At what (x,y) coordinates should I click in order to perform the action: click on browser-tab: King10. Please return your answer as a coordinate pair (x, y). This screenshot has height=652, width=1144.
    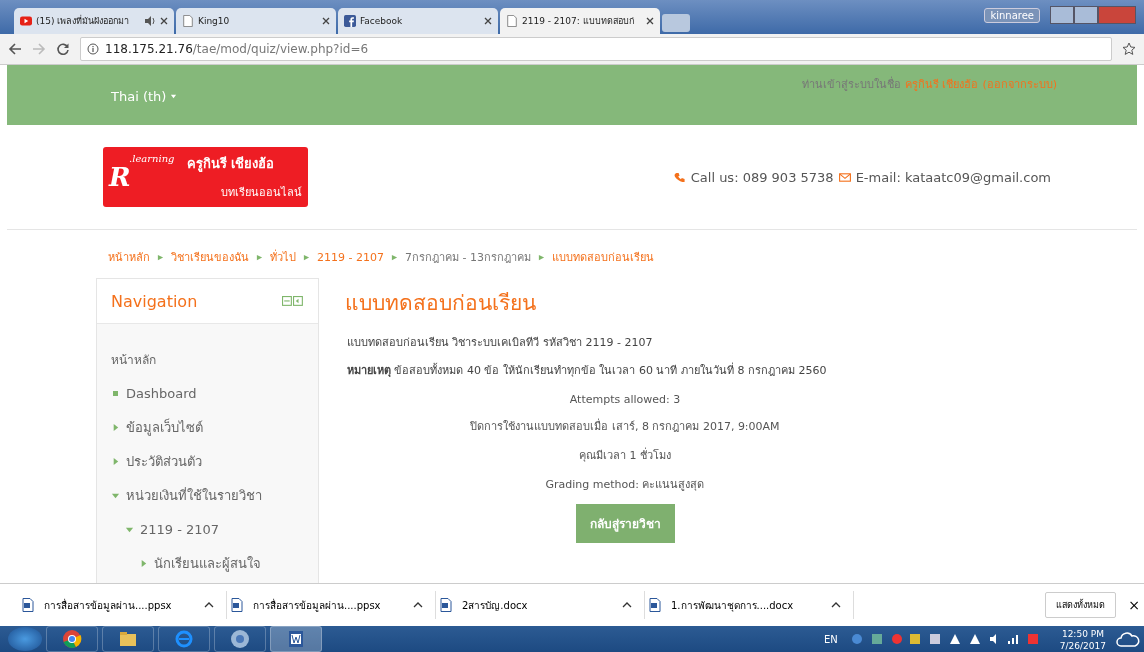
    Looking at the image, I should click on (256, 21).